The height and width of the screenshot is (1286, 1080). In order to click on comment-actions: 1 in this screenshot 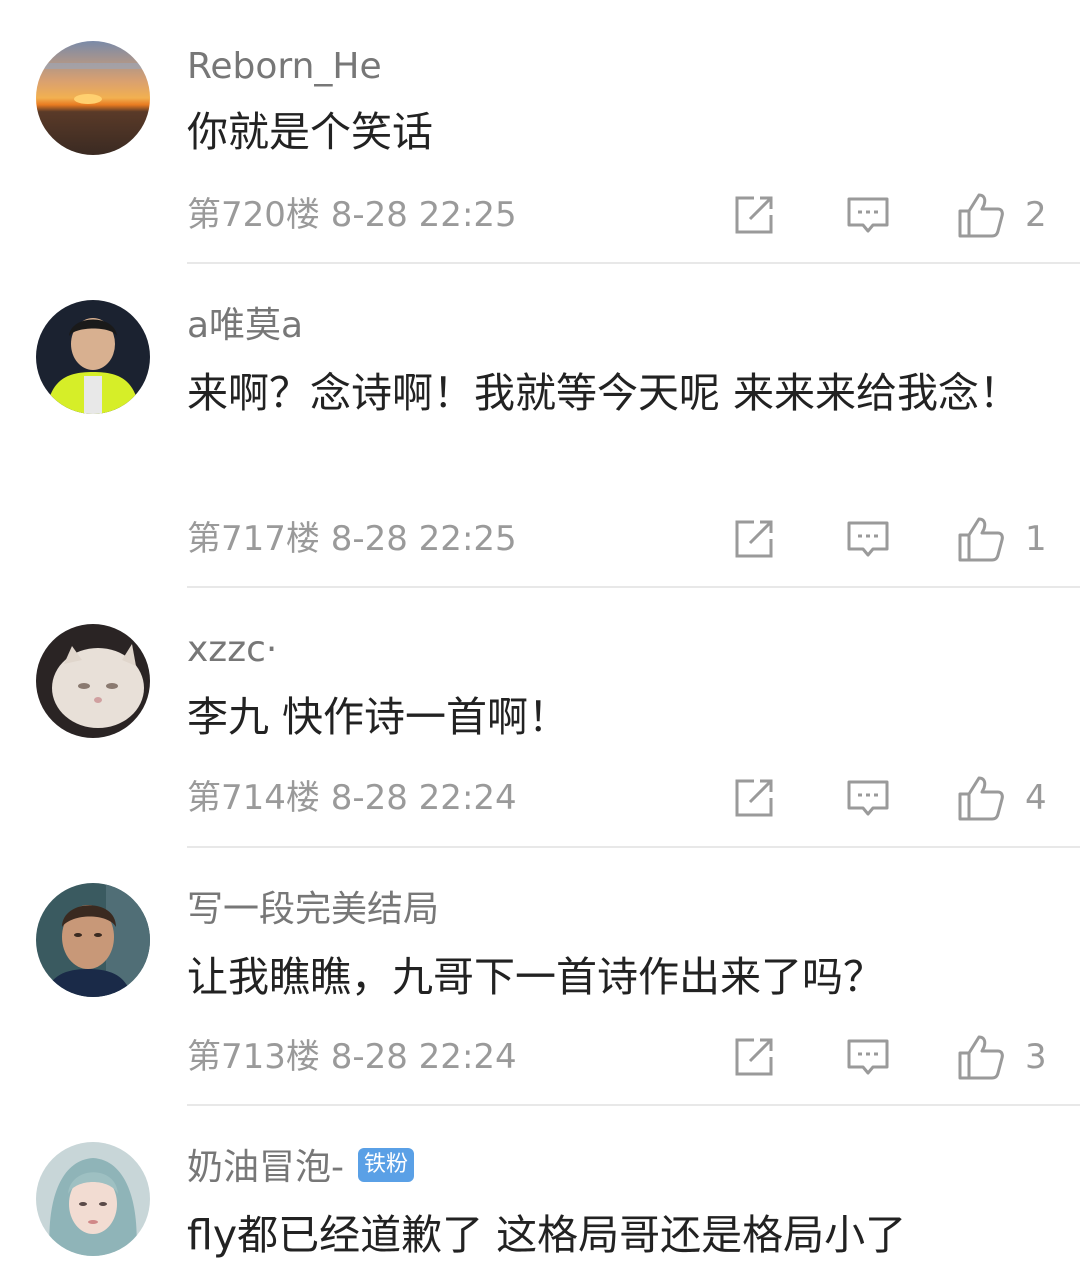, I will do `click(540, 539)`.